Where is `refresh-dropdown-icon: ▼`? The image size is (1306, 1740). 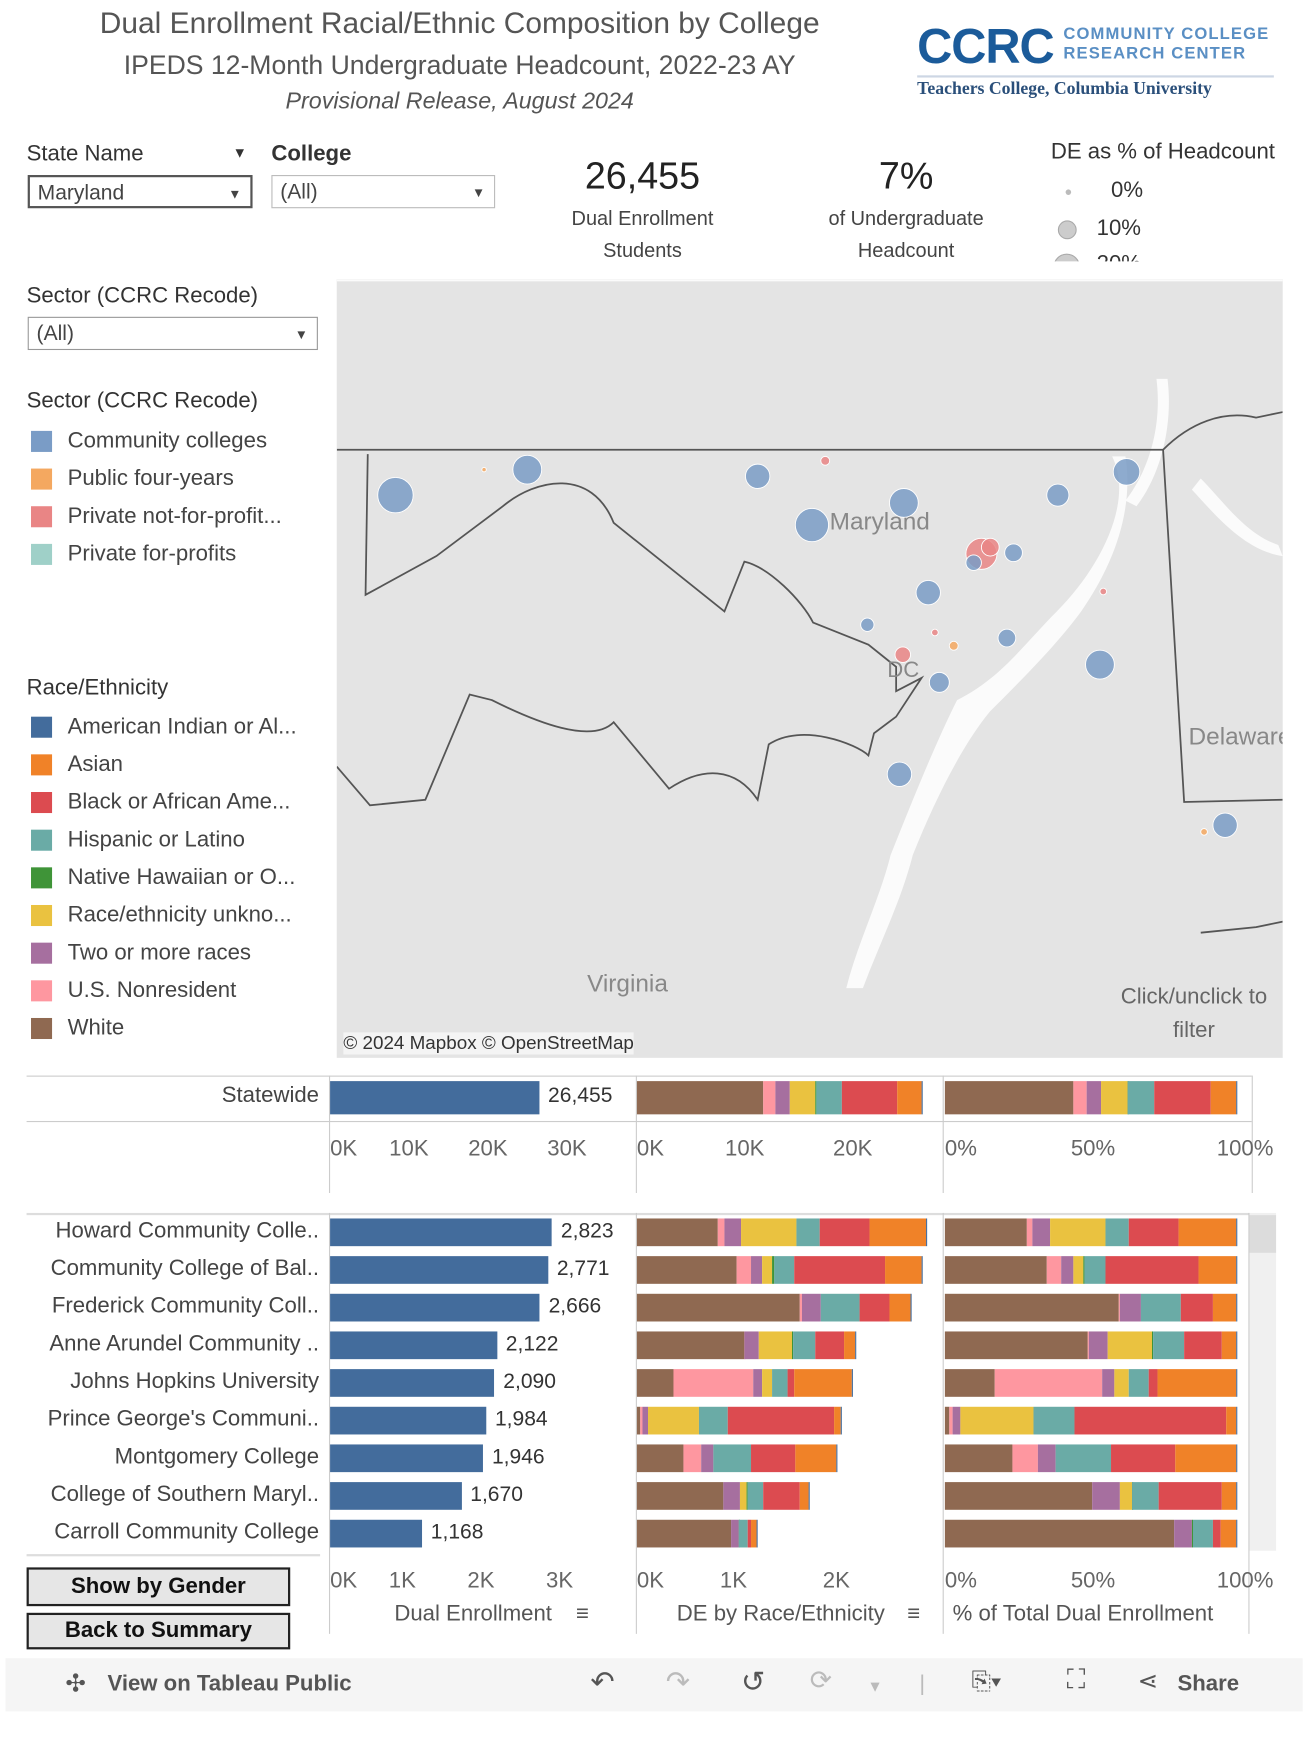
refresh-dropdown-icon: ▼ is located at coordinates (874, 1686).